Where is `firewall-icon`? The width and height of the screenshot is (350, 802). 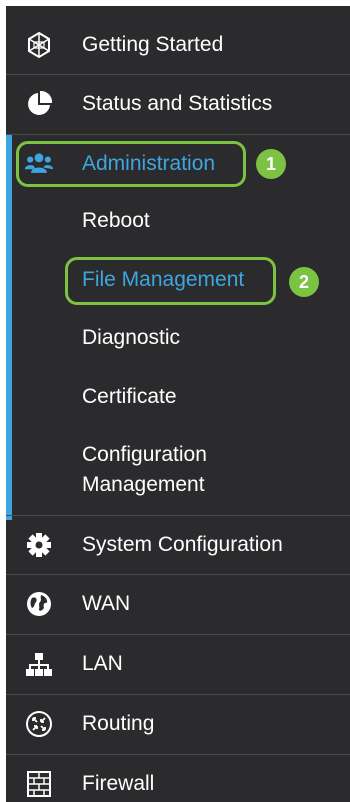 firewall-icon is located at coordinates (39, 784).